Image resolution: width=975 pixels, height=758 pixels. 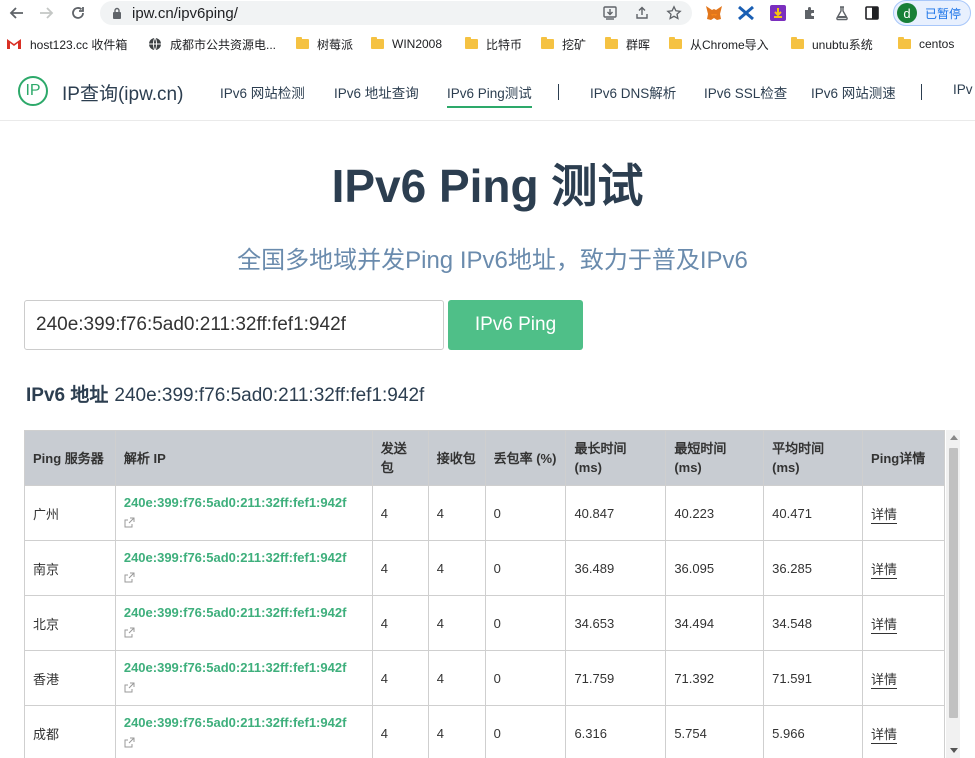 What do you see at coordinates (953, 583) in the screenshot?
I see `scroll-thumb` at bounding box center [953, 583].